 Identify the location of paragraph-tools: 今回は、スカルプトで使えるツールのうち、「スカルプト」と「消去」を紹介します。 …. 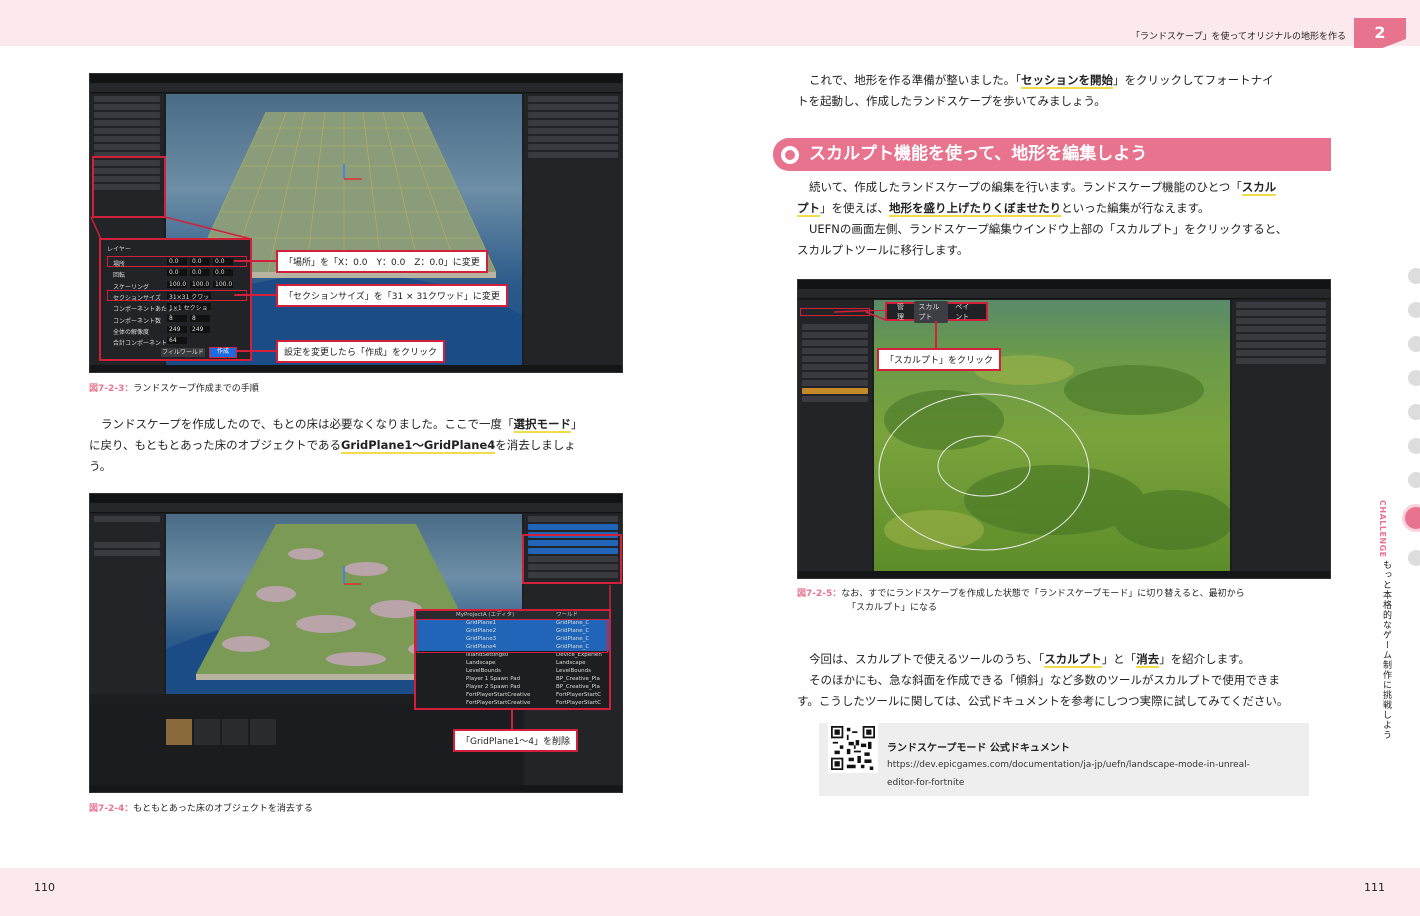
(1043, 680).